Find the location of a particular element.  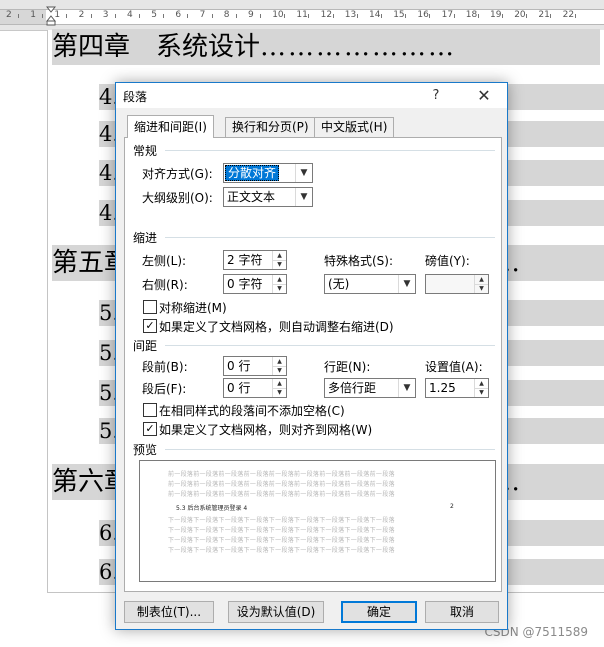

chapter-4-title: 第四章 系统设计 is located at coordinates (156, 47).